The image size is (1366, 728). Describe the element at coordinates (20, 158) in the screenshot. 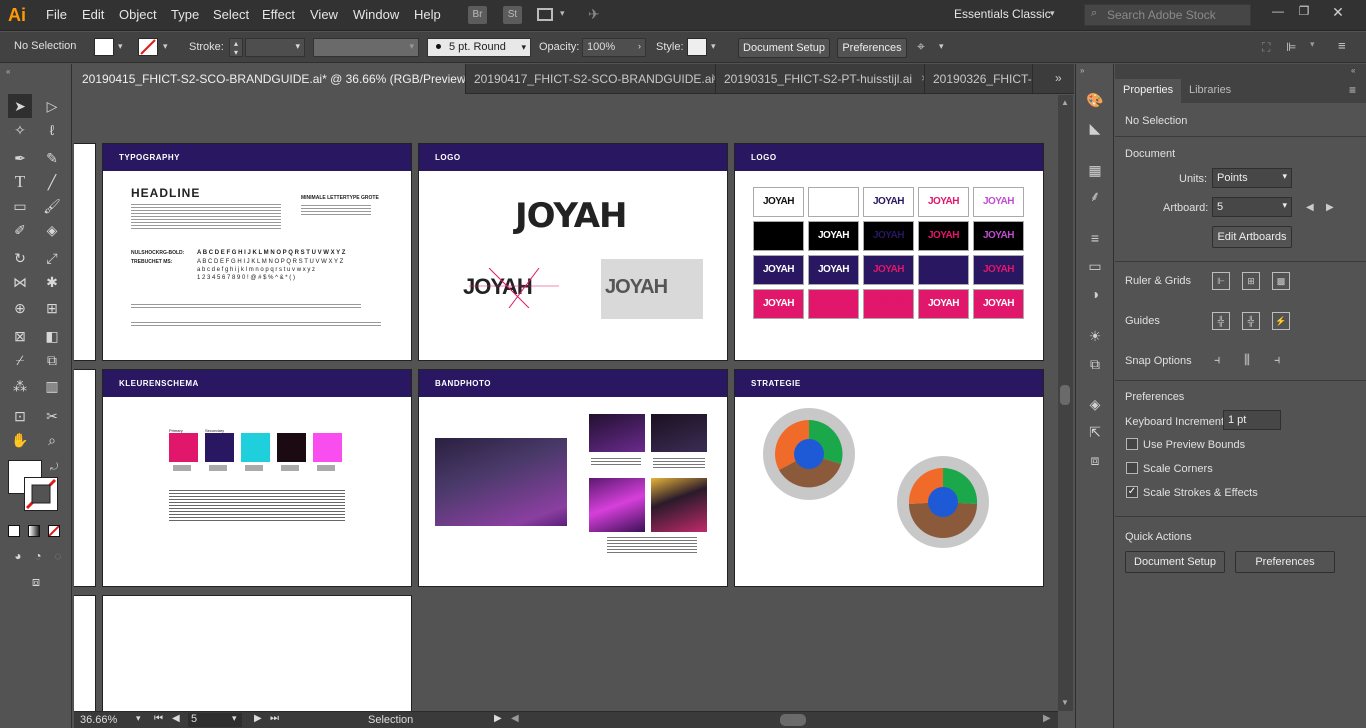

I see `pen-tool-icon: ✒` at that location.